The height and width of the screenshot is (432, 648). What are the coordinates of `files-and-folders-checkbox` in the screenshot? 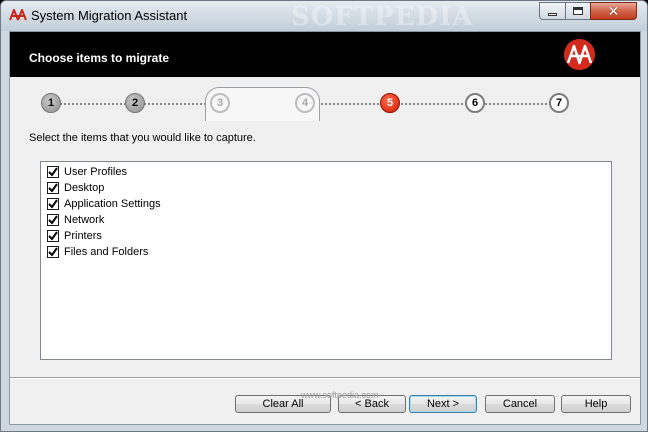 It's located at (53, 251).